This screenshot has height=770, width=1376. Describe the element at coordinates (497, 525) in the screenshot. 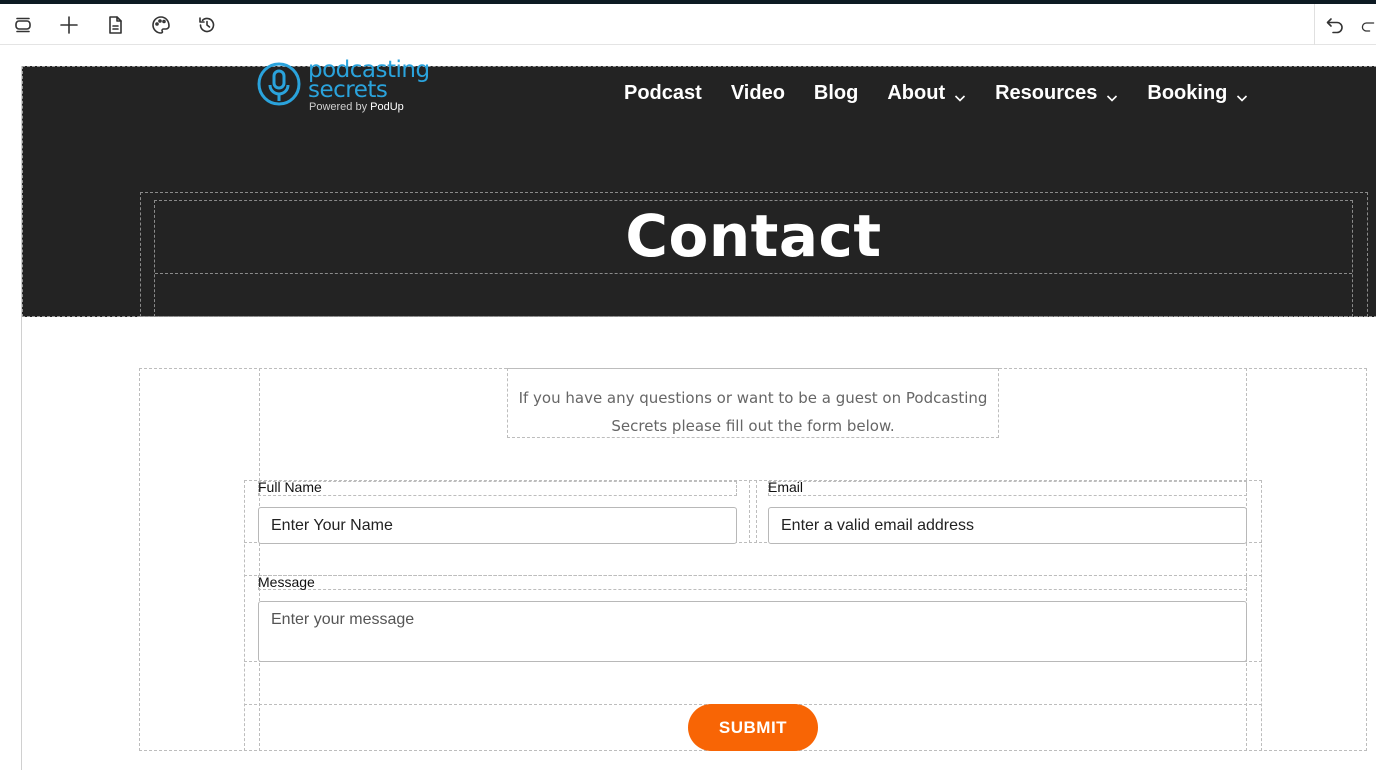

I see `full-name-input` at that location.